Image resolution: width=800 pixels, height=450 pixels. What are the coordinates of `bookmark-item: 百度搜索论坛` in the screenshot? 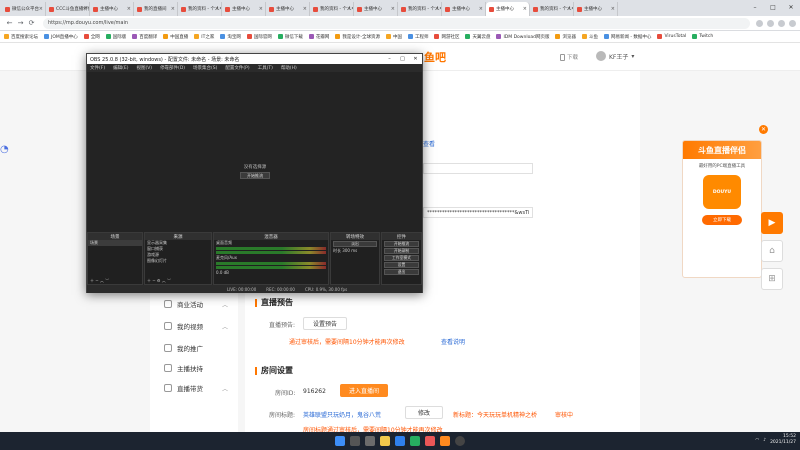 It's located at (21, 37).